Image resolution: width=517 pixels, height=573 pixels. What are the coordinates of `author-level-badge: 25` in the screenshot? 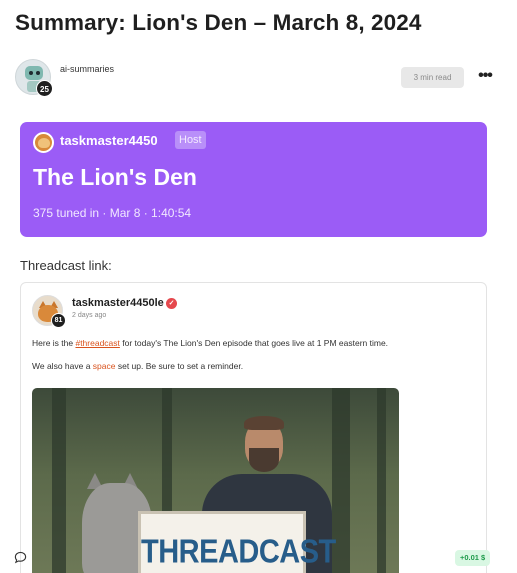 It's located at (44, 88).